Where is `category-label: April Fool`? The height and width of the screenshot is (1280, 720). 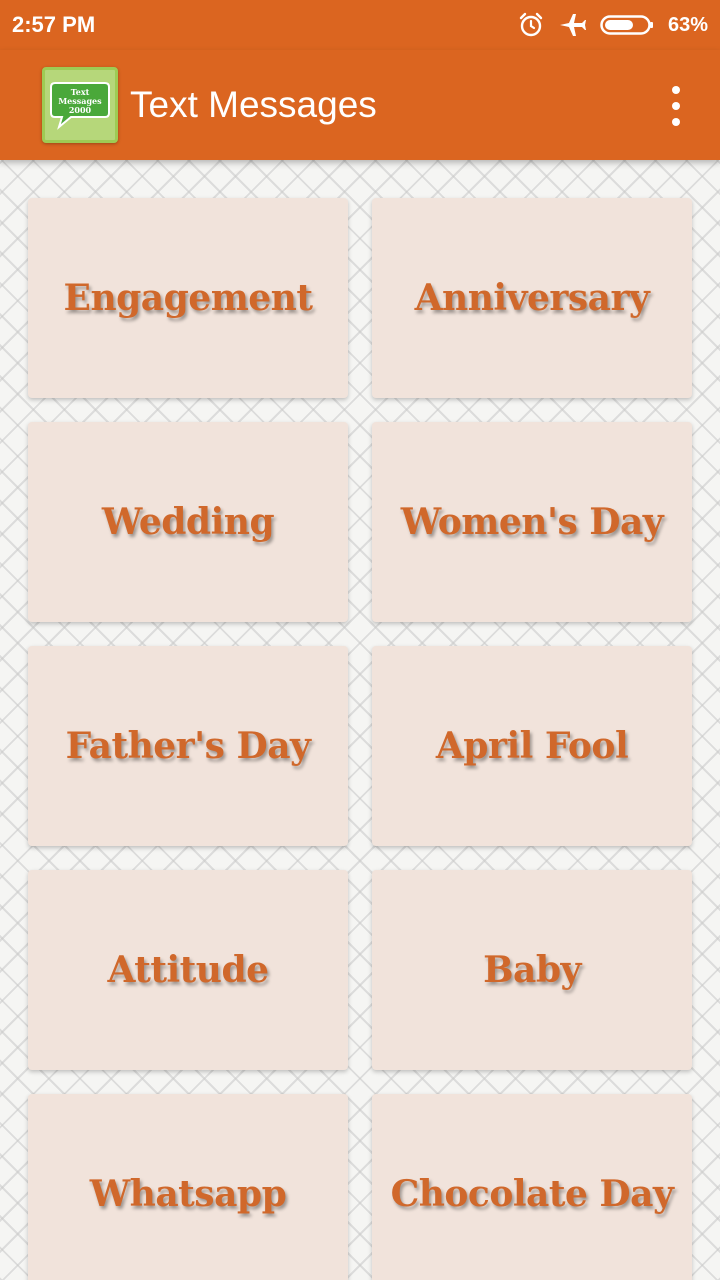
category-label: April Fool is located at coordinates (532, 746).